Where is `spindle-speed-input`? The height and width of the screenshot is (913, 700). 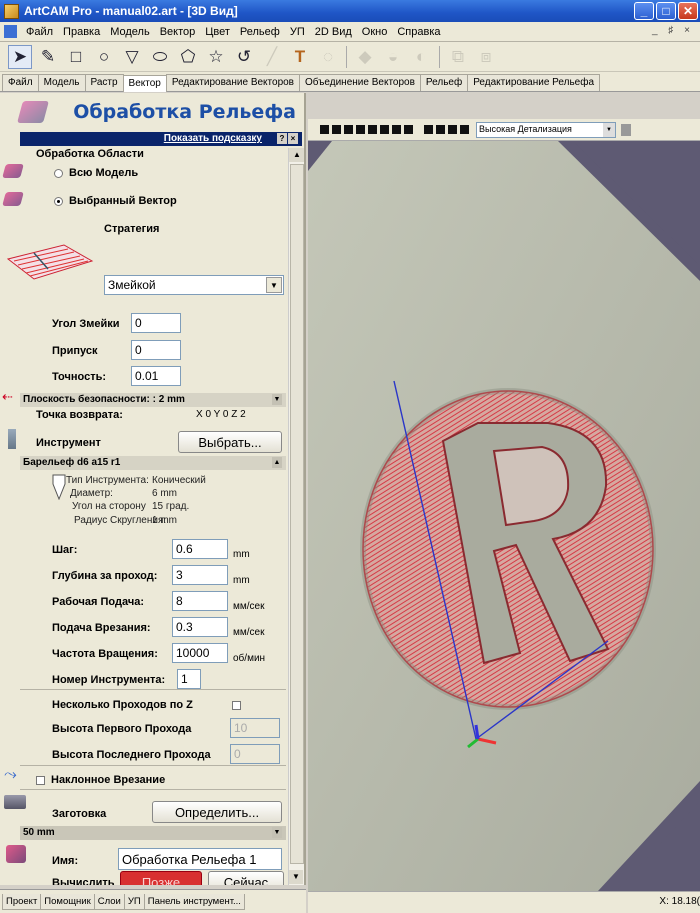 spindle-speed-input is located at coordinates (200, 653).